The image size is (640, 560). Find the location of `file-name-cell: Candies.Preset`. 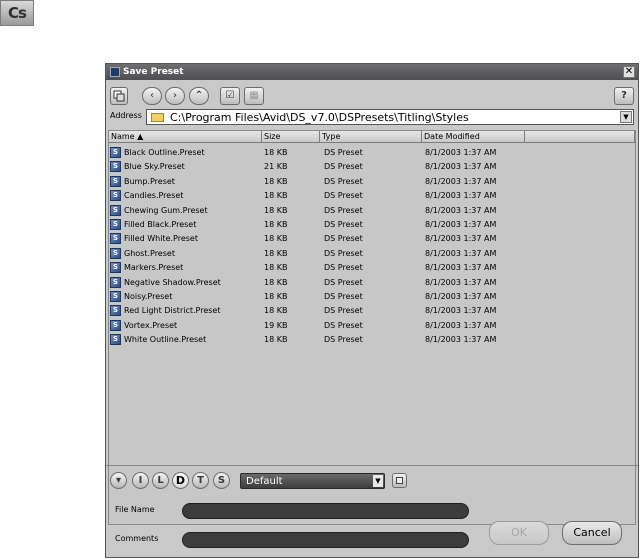

file-name-cell: Candies.Preset is located at coordinates (154, 196).